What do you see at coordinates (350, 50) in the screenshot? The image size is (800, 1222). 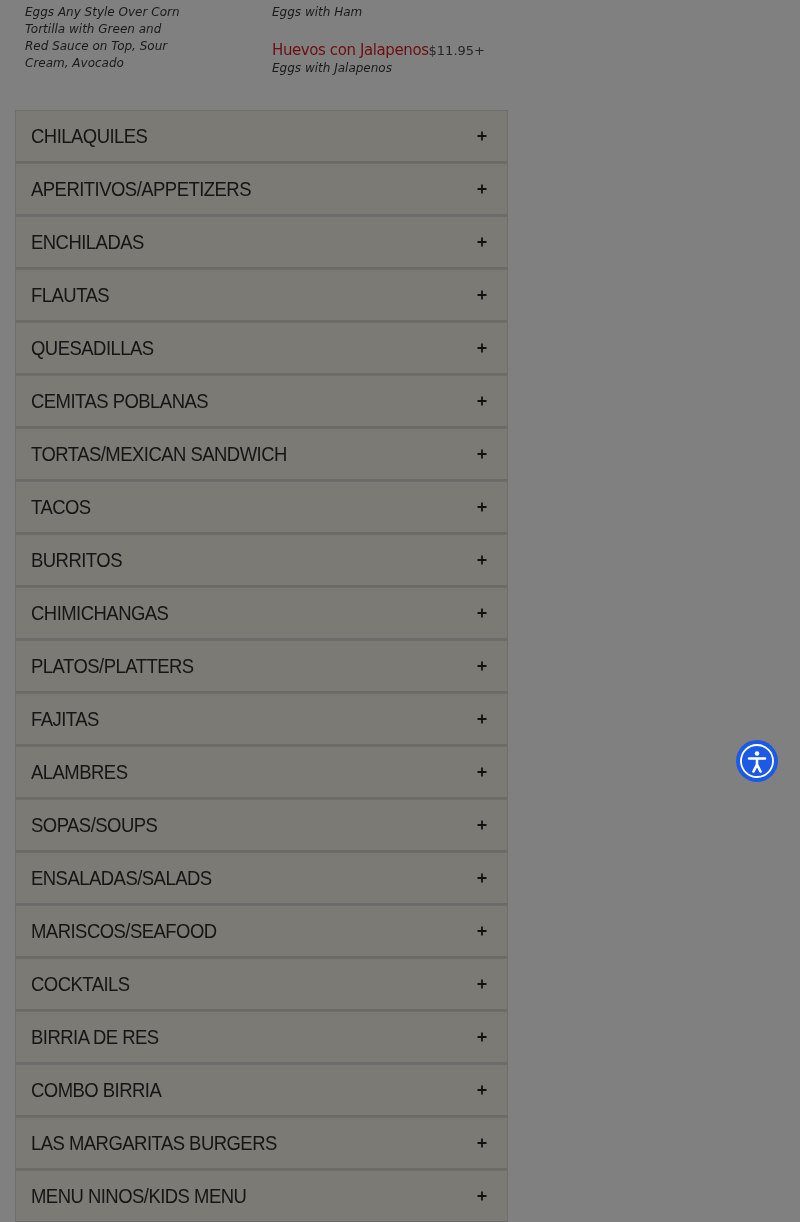 I see `item-name: Huevos con Jalapenos` at bounding box center [350, 50].